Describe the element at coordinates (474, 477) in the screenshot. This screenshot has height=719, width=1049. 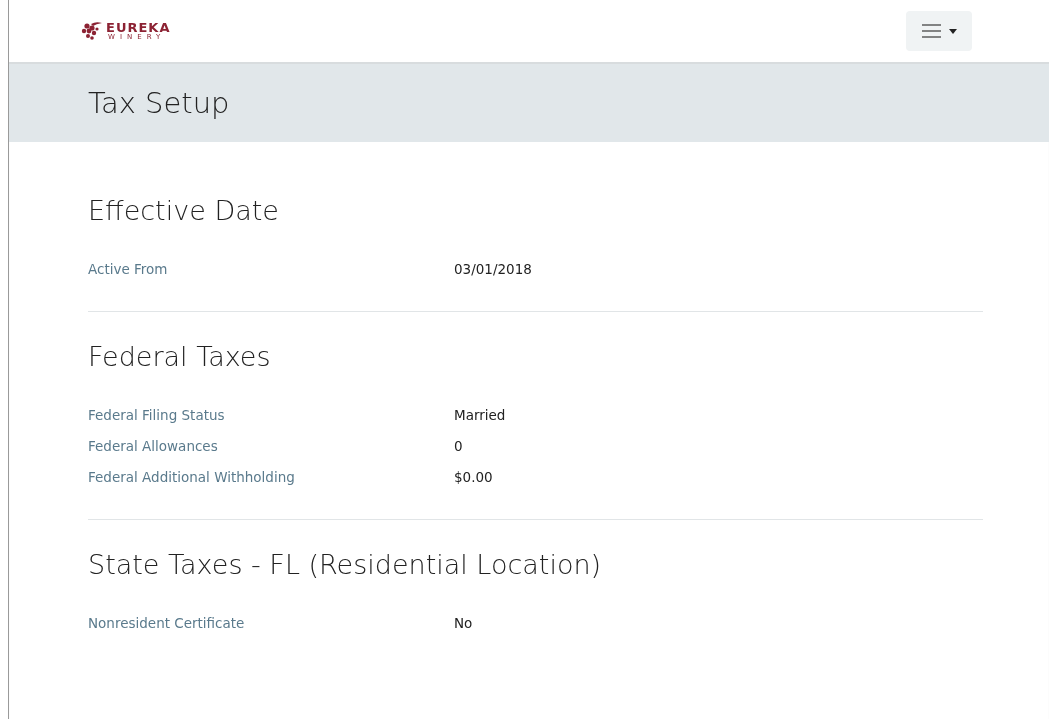
I see `field-value: $0.00` at that location.